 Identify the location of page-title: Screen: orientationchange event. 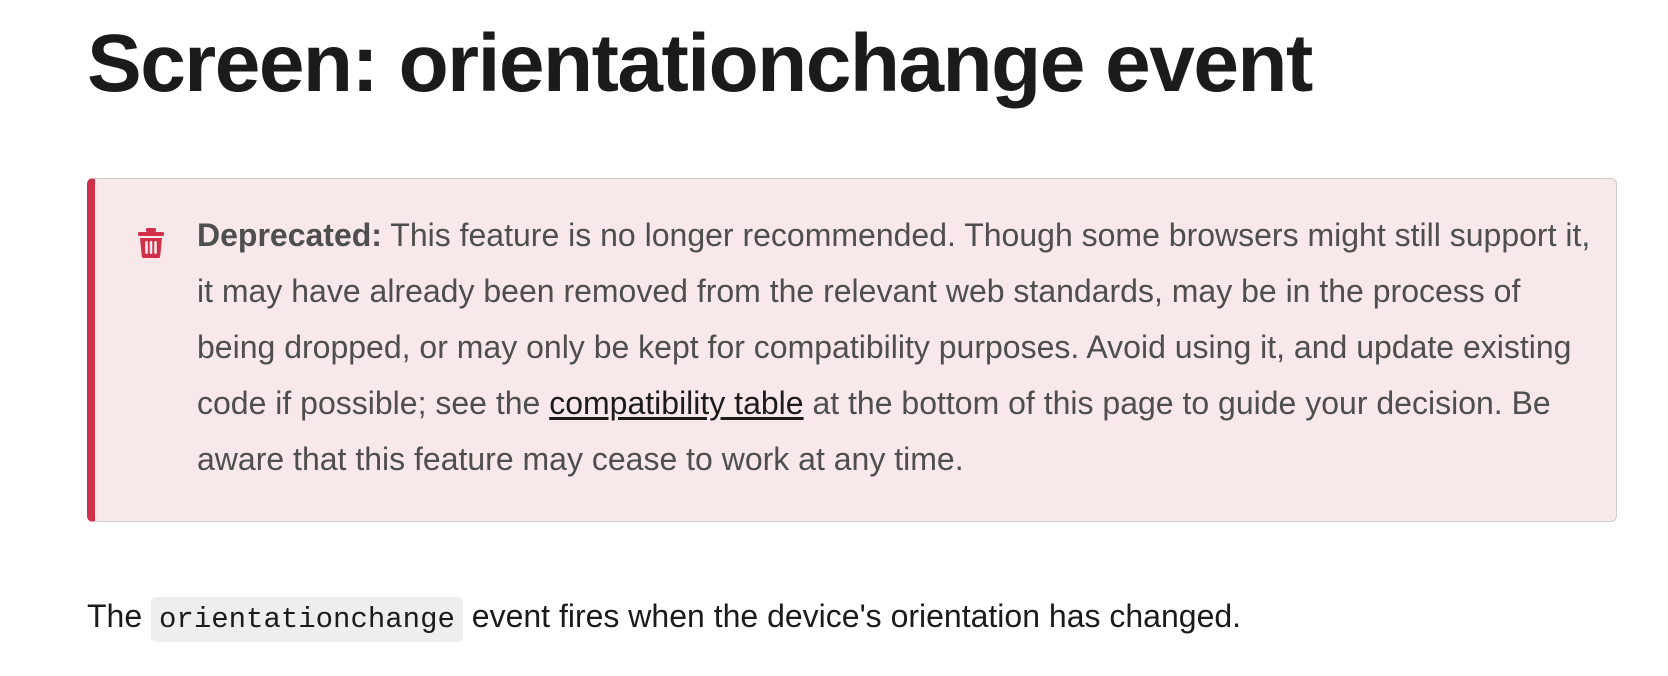
(700, 63).